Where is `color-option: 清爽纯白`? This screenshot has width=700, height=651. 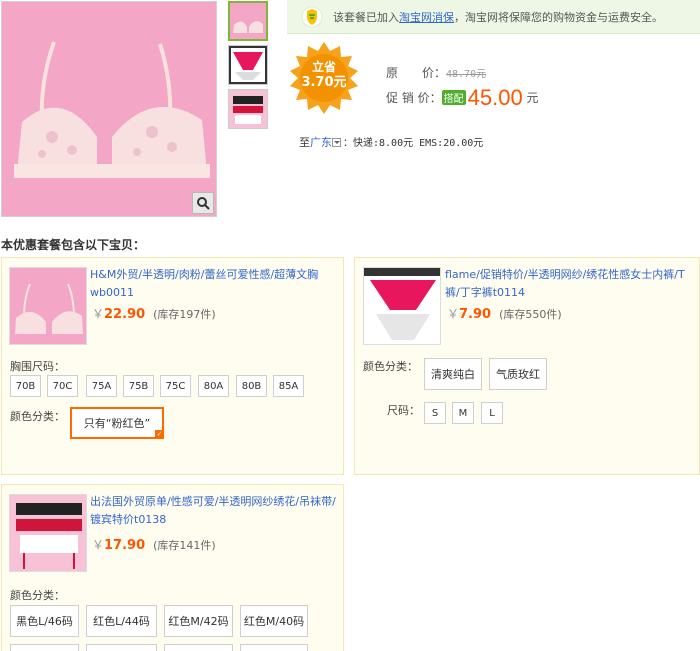 color-option: 清爽纯白 is located at coordinates (453, 374).